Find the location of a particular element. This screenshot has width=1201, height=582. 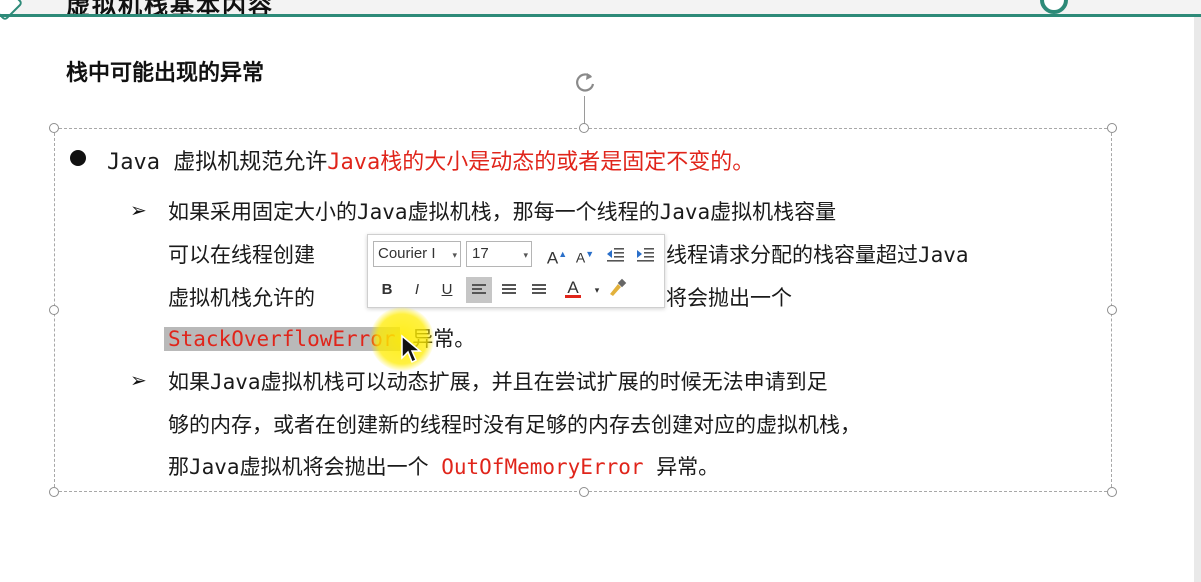

slide-title: 虚拟机栈基本内容 is located at coordinates (170, 10).